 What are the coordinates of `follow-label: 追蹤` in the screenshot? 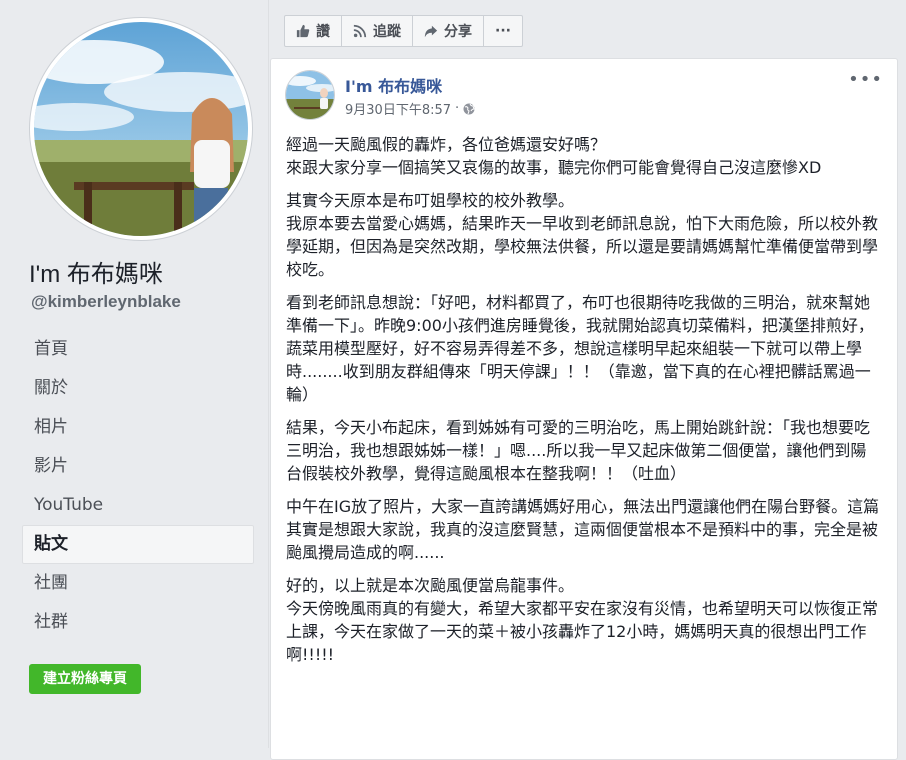 It's located at (387, 32).